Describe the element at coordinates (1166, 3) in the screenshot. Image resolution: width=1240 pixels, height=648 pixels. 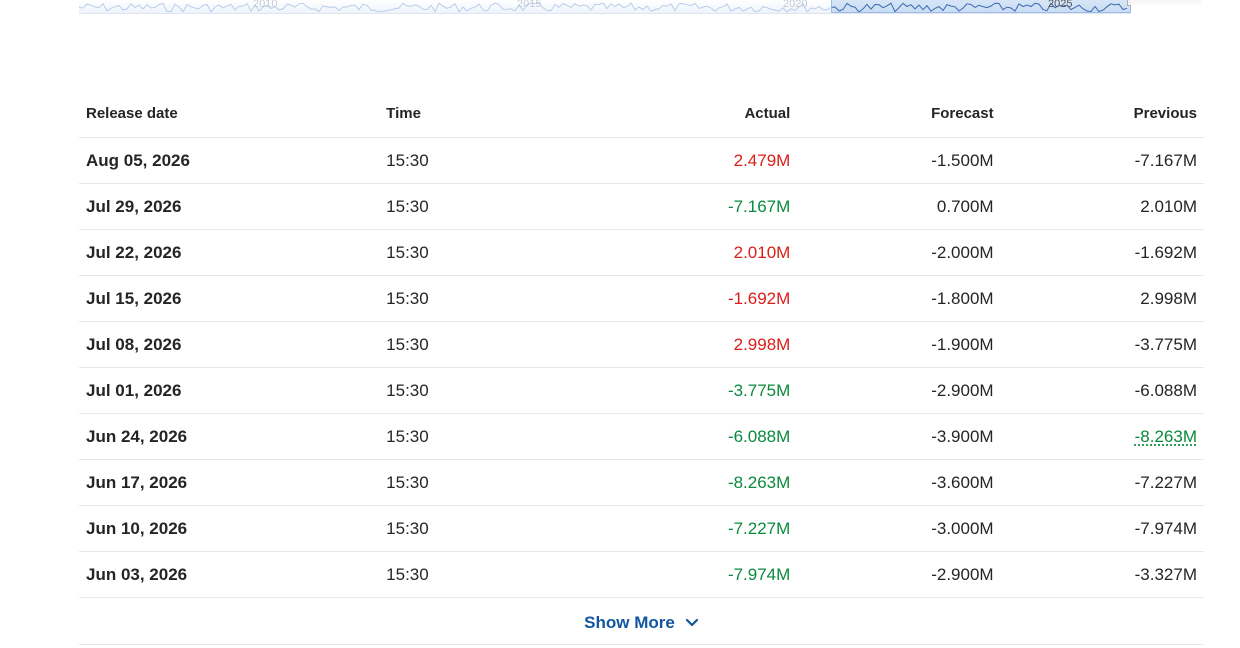
I see `dropdown-shadow` at that location.